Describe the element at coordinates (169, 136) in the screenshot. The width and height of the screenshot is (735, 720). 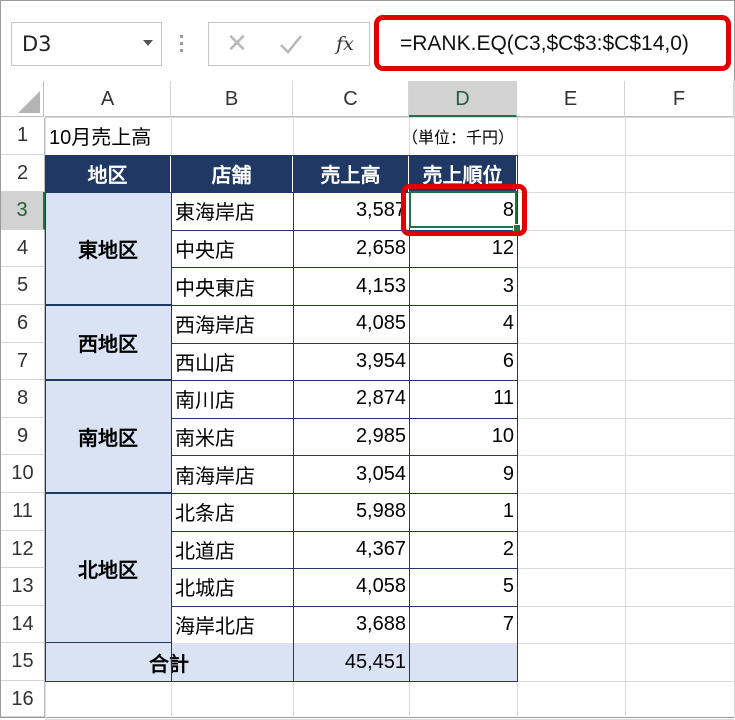
I see `sheet-title: 10月売上高` at that location.